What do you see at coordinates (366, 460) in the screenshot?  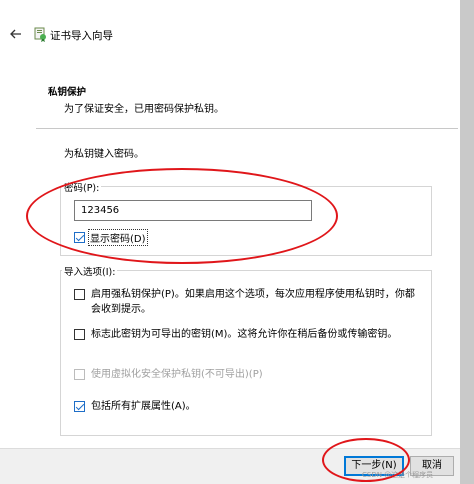 I see `annotation-ring-next` at bounding box center [366, 460].